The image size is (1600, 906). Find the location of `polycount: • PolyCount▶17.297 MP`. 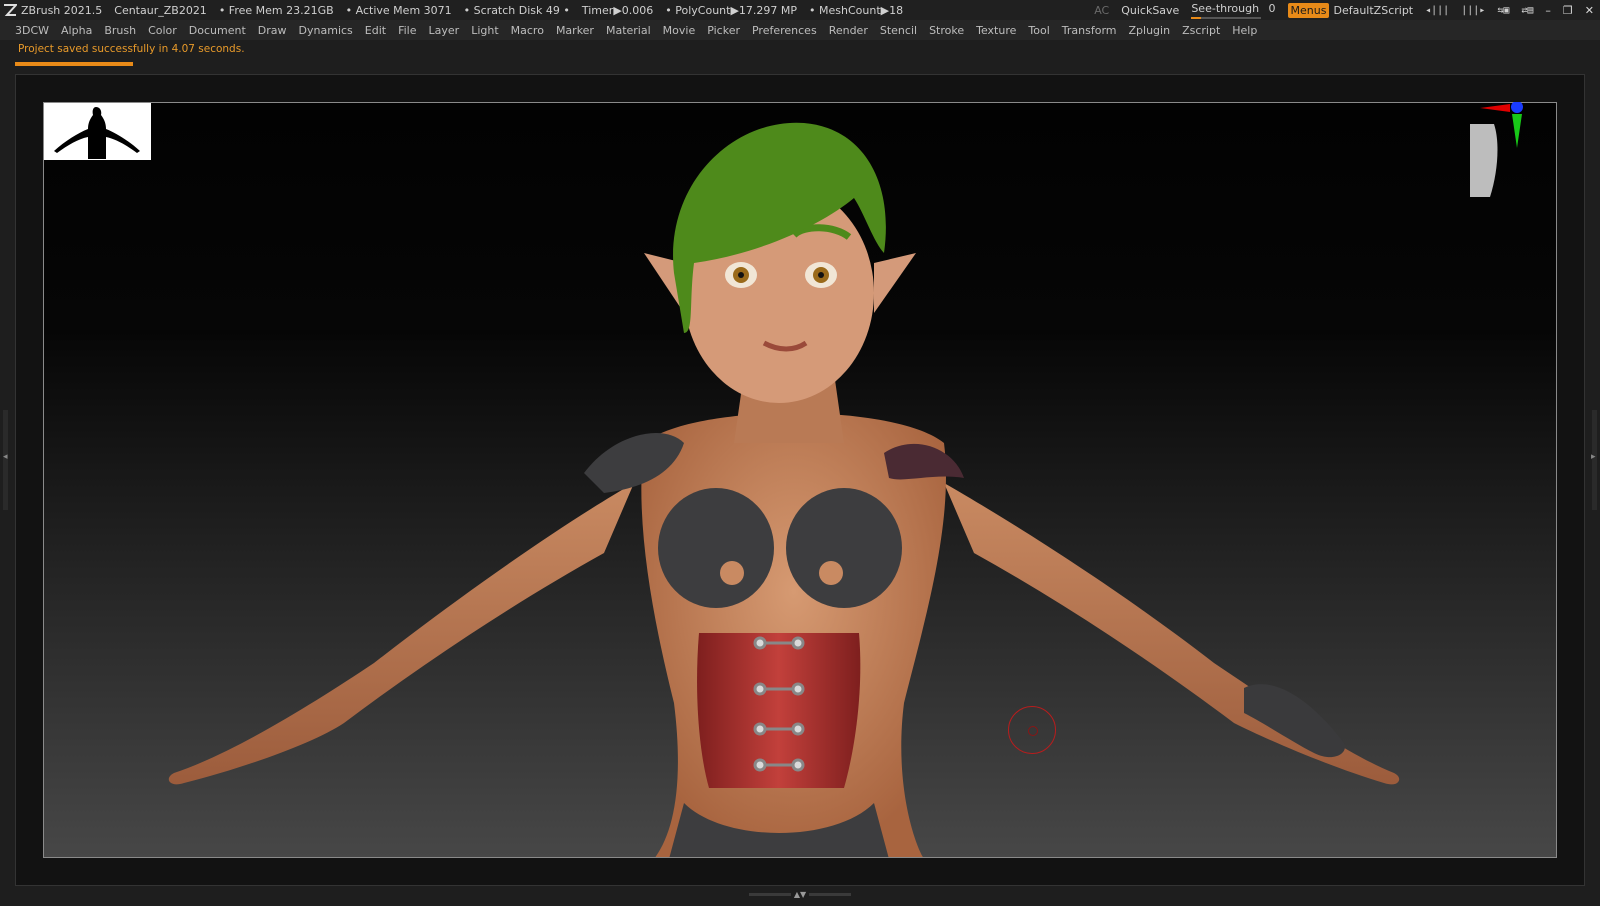

polycount: • PolyCount▶17.297 MP is located at coordinates (731, 10).